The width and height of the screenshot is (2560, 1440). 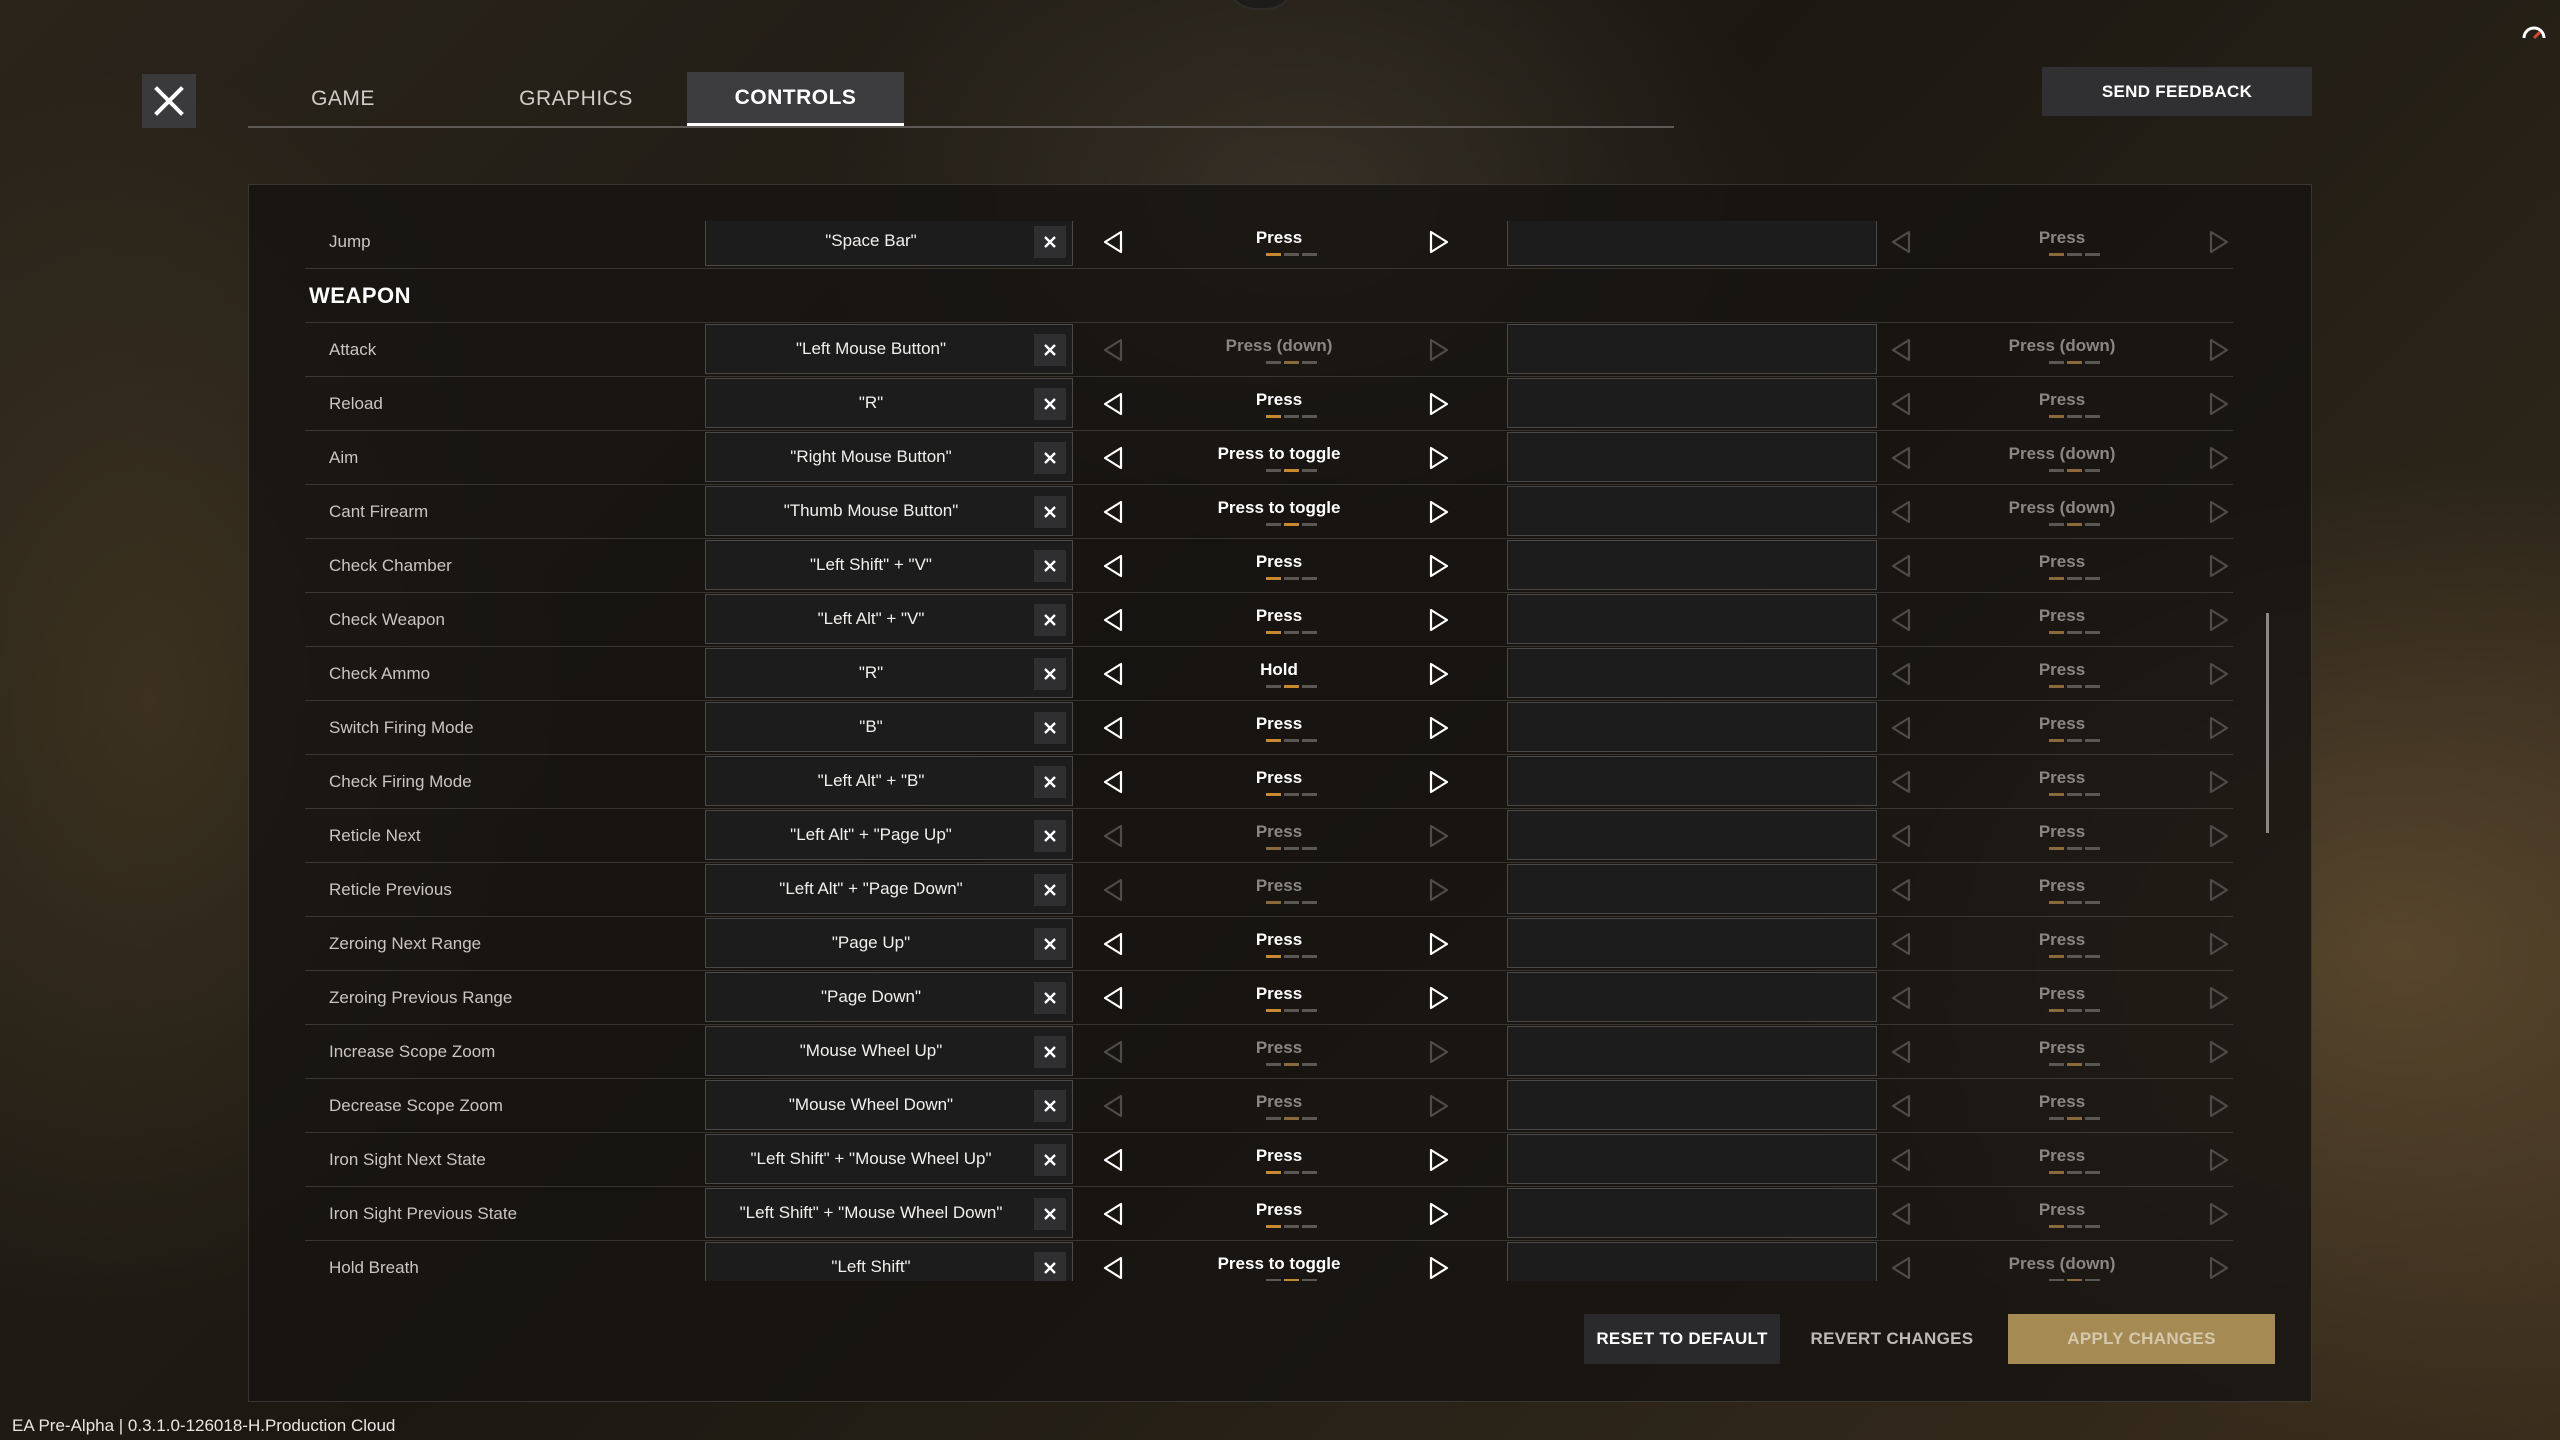 What do you see at coordinates (169, 101) in the screenshot?
I see `close-button` at bounding box center [169, 101].